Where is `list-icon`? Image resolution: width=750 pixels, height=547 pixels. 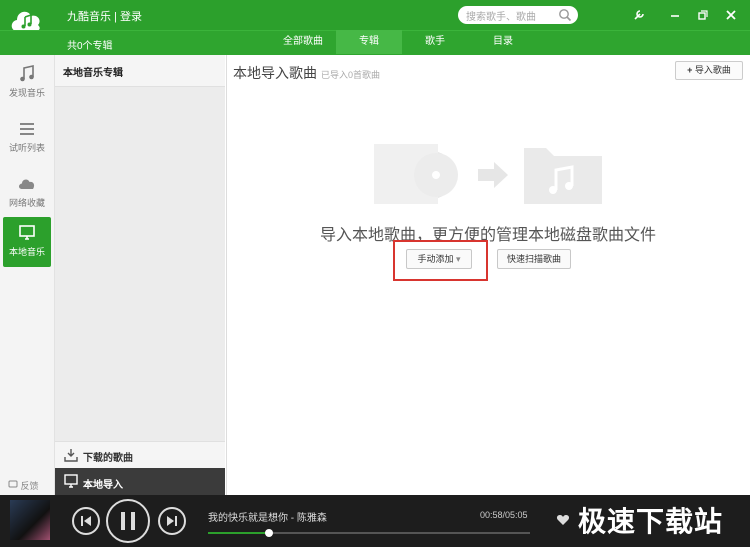
list-icon is located at coordinates (27, 129).